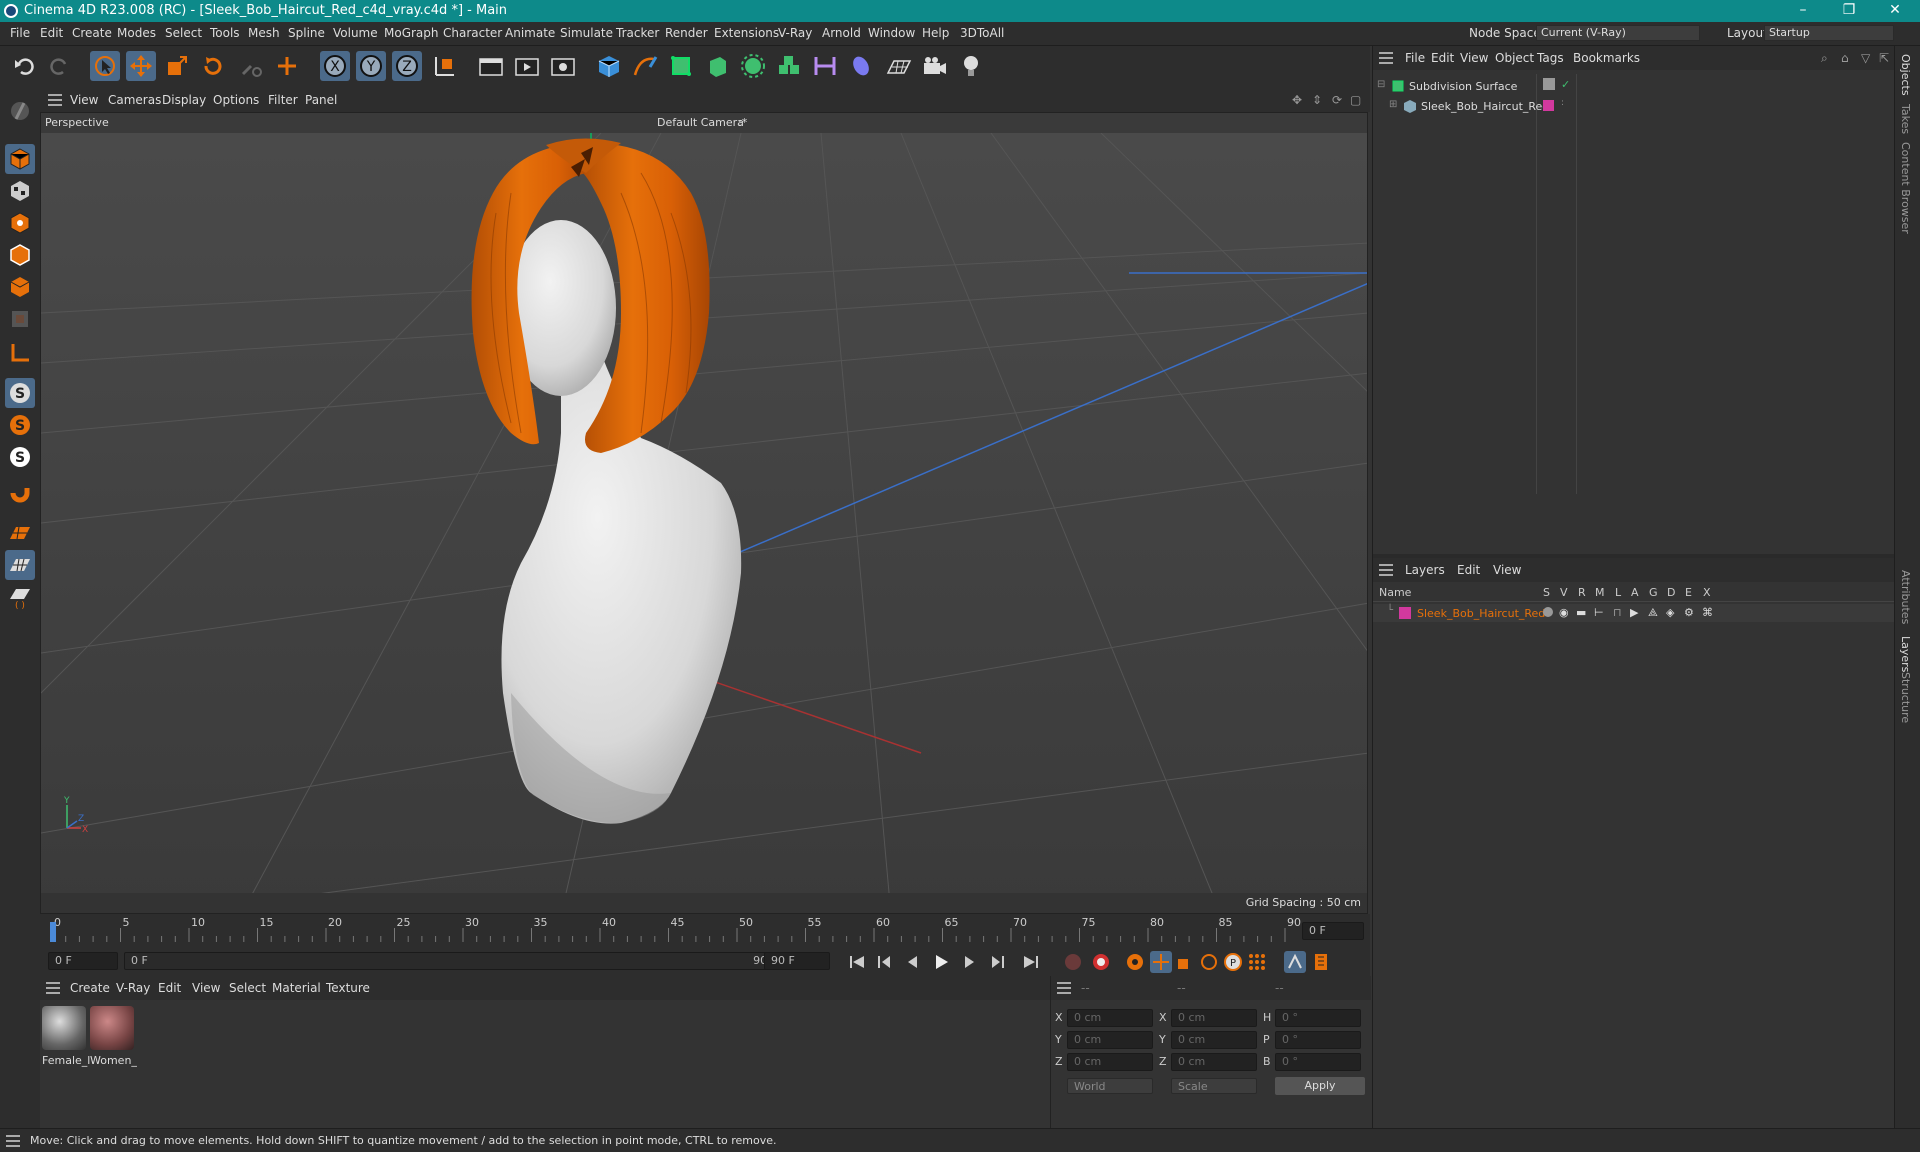 This screenshot has height=1152, width=1920. What do you see at coordinates (705, 930) in the screenshot?
I see `timeline: 0 5 10 15 20 25 30 35 40 45 50 55 60 65 70 75 80 85 90 0 F` at bounding box center [705, 930].